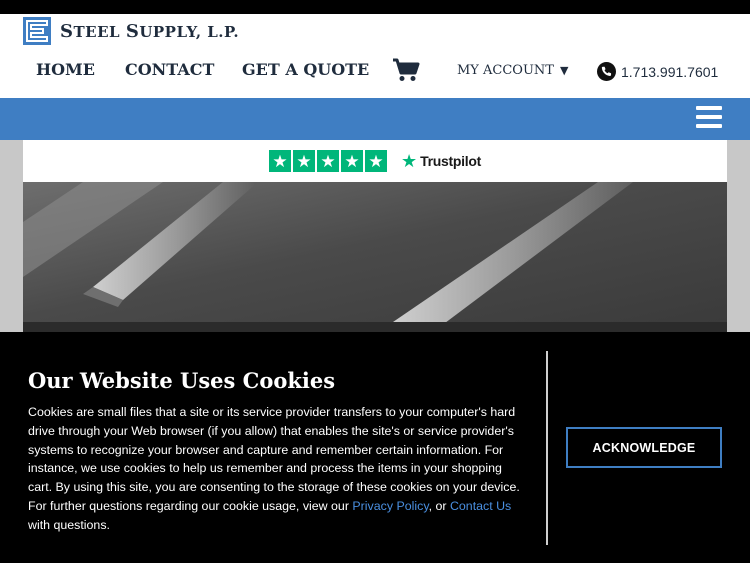 The width and height of the screenshot is (750, 563). What do you see at coordinates (390, 506) in the screenshot?
I see `privacy-policy-link: Privacy Policy` at bounding box center [390, 506].